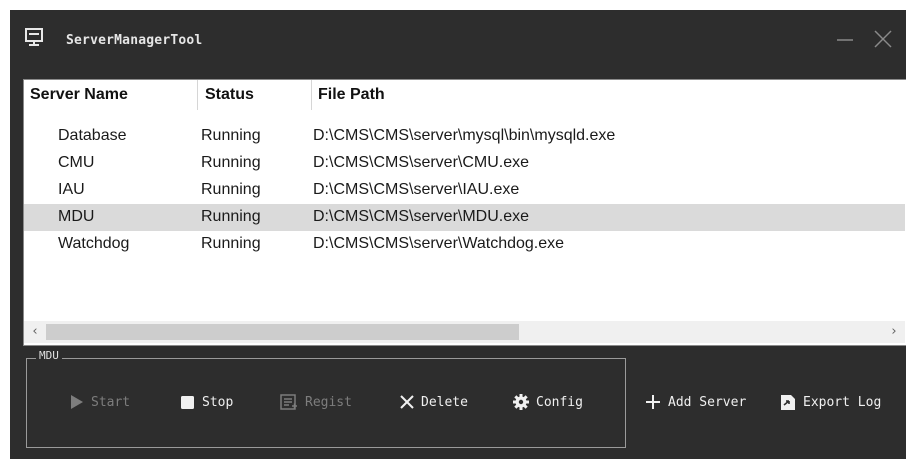 The width and height of the screenshot is (906, 459). I want to click on column-header-status: Status, so click(229, 95).